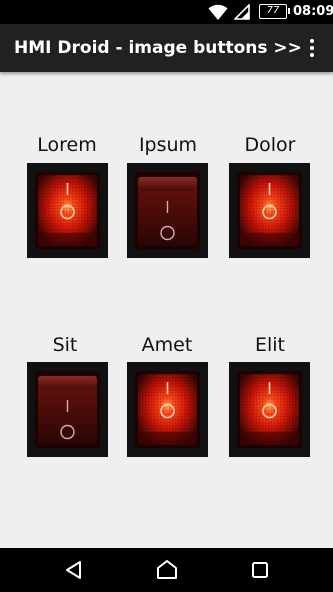 The width and height of the screenshot is (333, 592). What do you see at coordinates (312, 48) in the screenshot?
I see `more-vert-icon` at bounding box center [312, 48].